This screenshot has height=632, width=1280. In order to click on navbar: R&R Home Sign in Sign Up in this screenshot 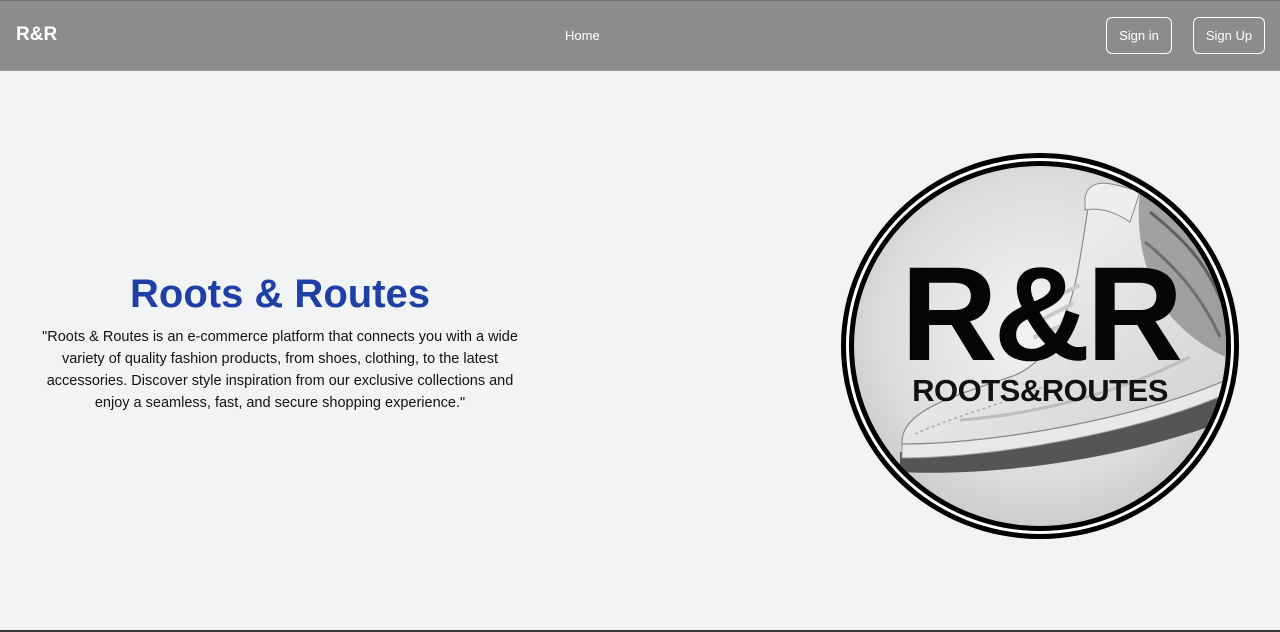, I will do `click(640, 35)`.